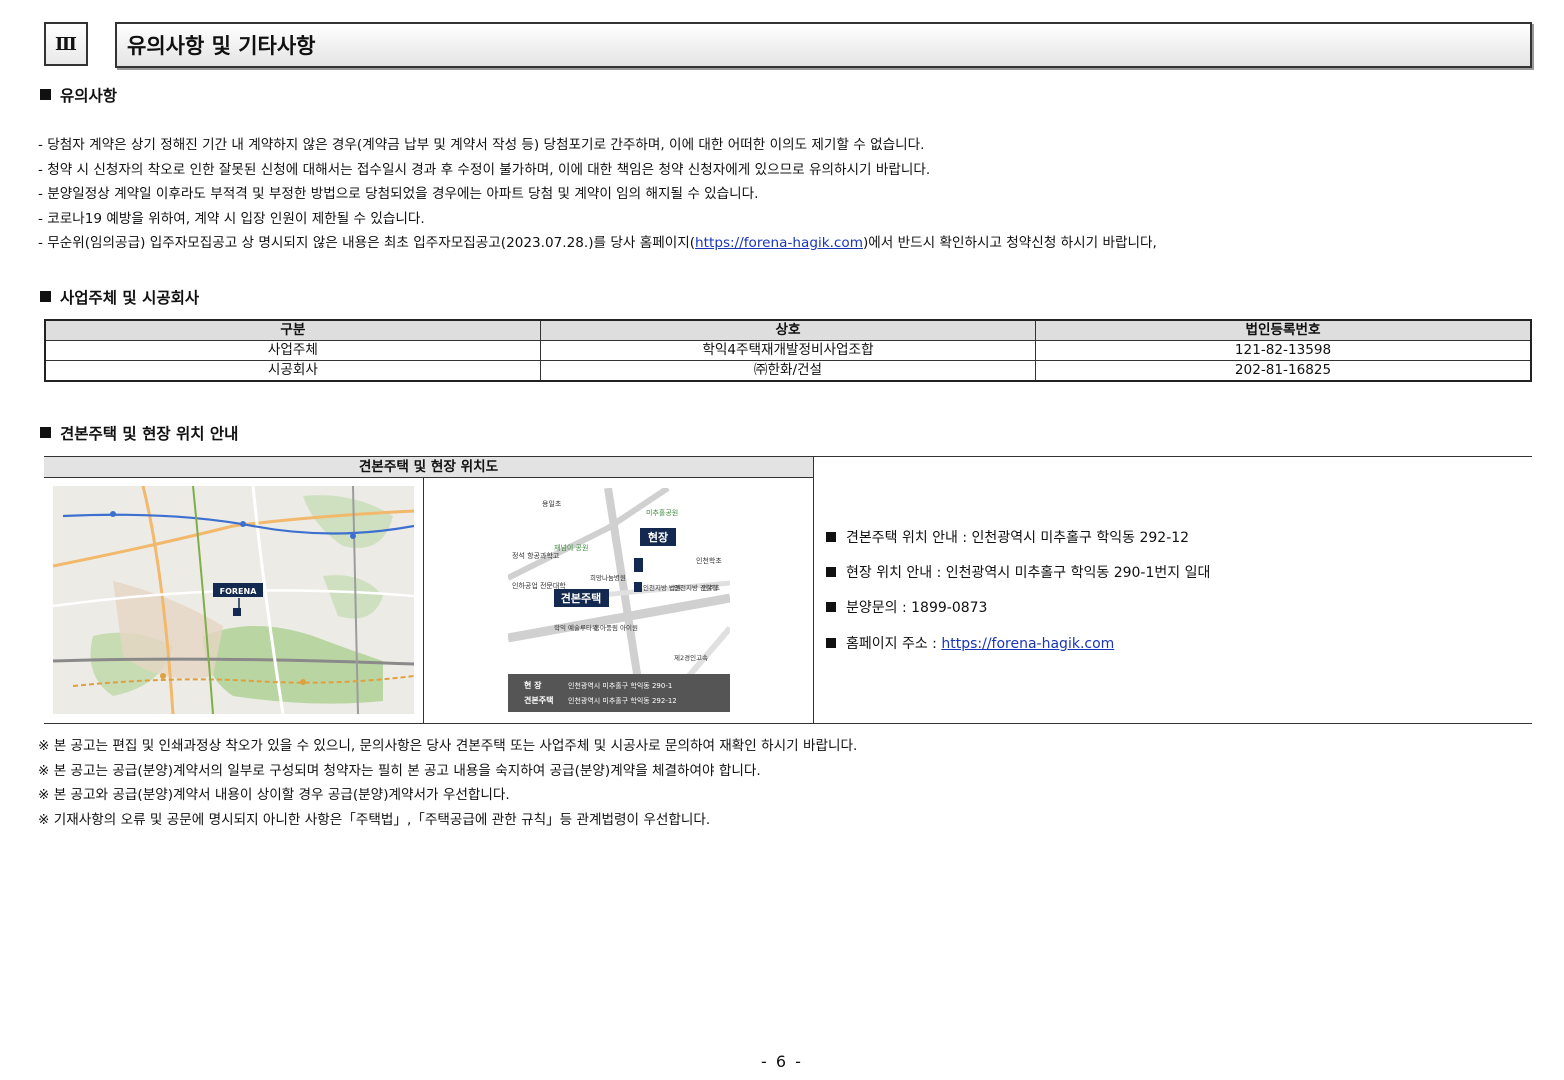 The height and width of the screenshot is (1080, 1564). What do you see at coordinates (66, 44) in the screenshot?
I see `section-number: Ⅲ` at bounding box center [66, 44].